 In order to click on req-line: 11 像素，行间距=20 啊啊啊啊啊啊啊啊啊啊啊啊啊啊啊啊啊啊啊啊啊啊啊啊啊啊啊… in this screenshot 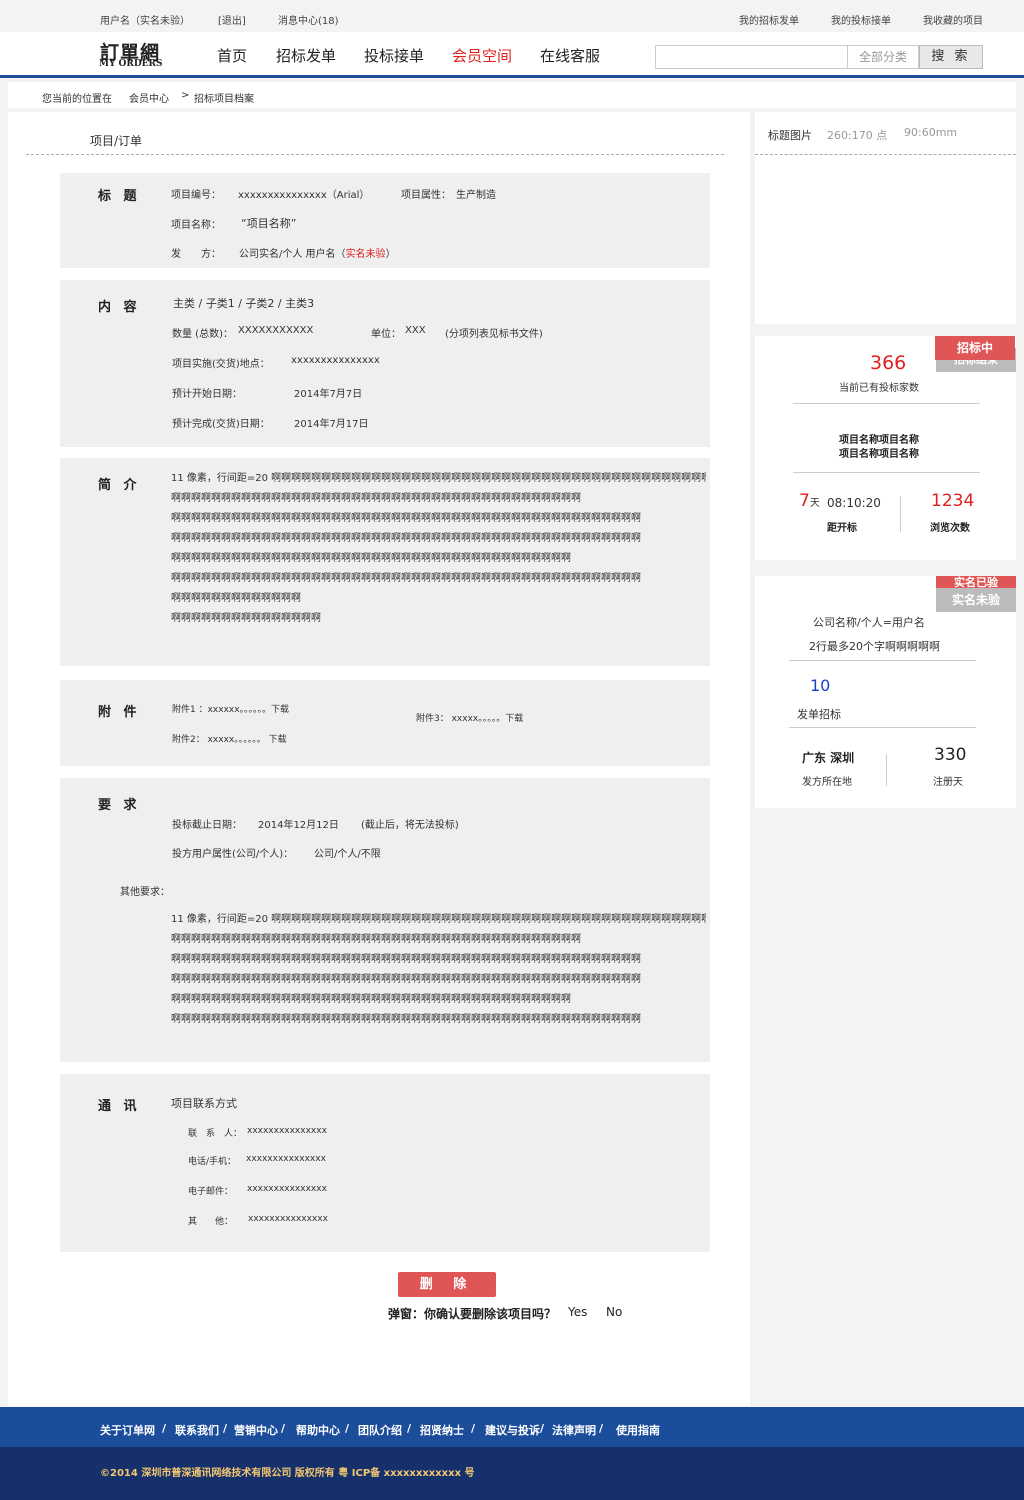, I will do `click(438, 919)`.